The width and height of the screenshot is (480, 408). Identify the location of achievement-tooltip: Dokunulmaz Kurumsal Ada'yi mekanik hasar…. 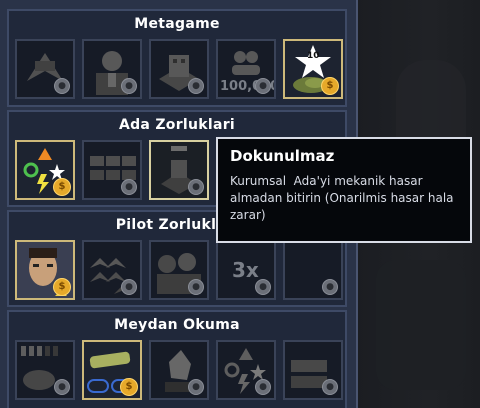
(344, 190).